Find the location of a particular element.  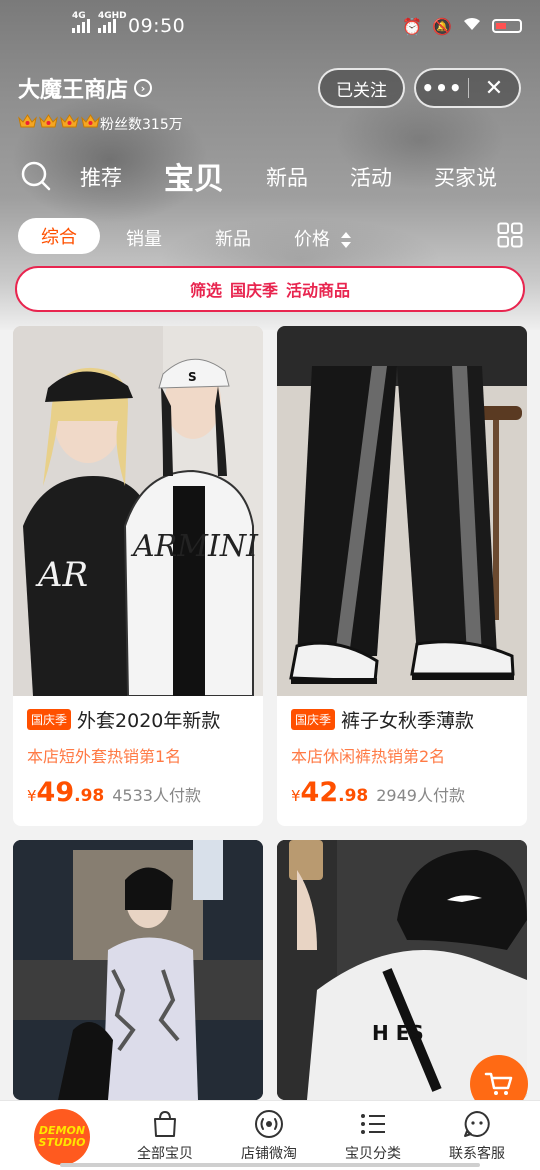

close-icon: ✕ is located at coordinates (494, 88).